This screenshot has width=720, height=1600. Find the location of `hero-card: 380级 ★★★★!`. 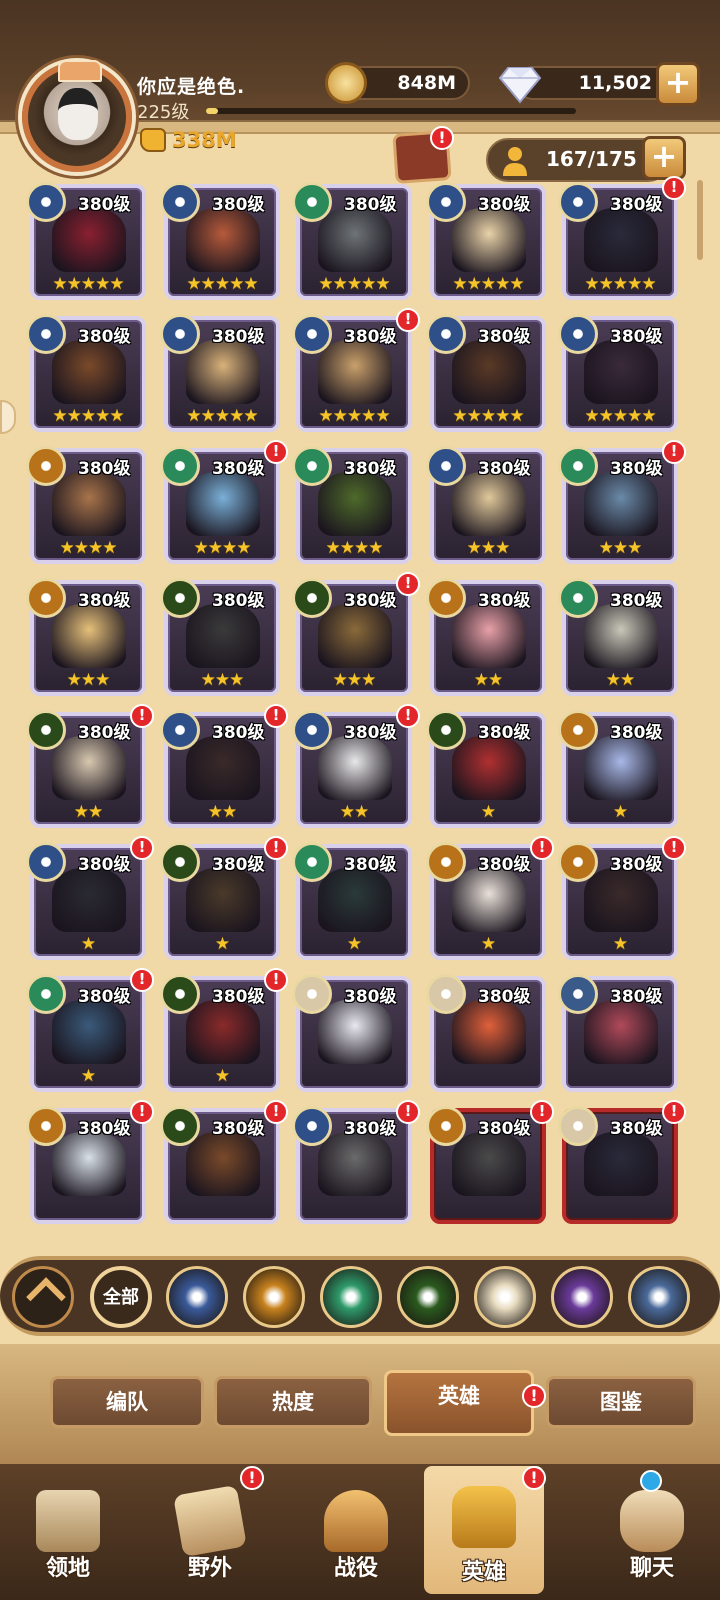

hero-card: 380级 ★★★★! is located at coordinates (224, 502).